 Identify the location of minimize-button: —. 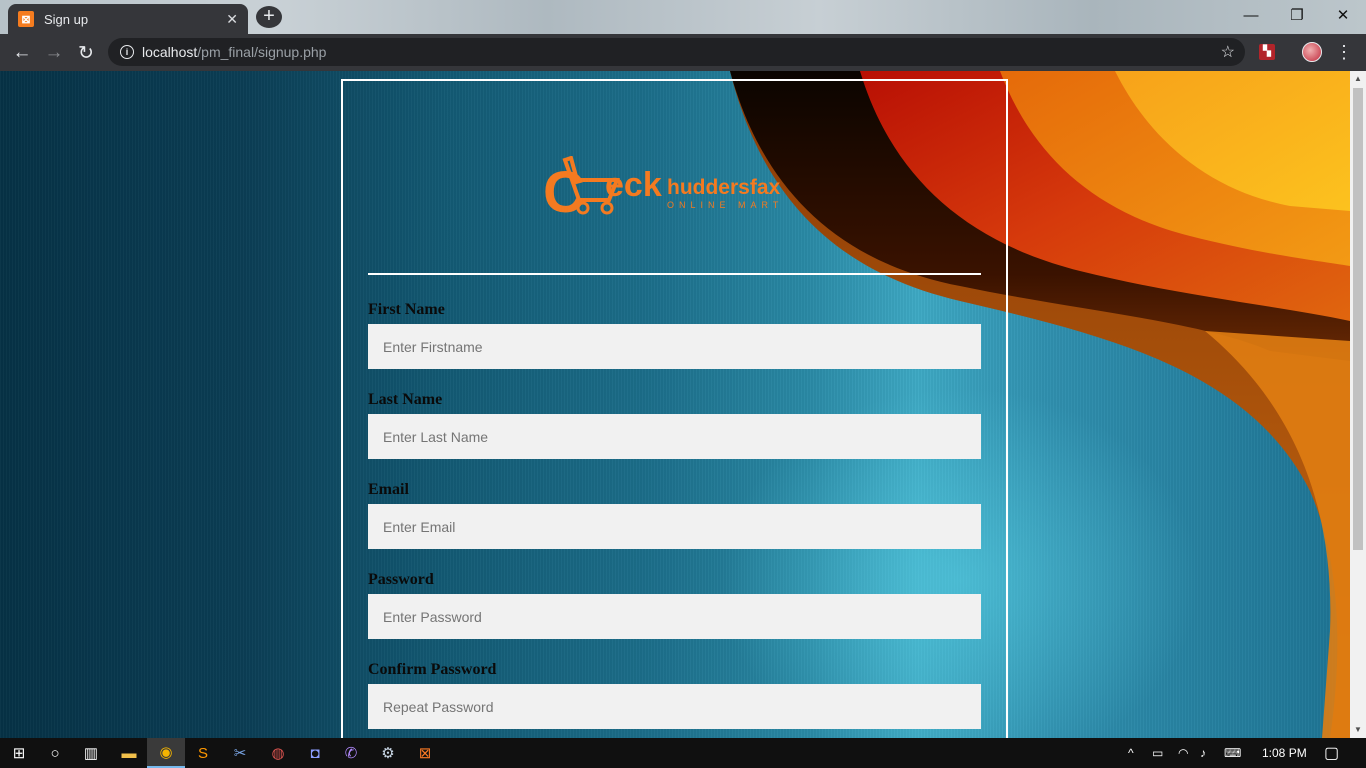
(1251, 15).